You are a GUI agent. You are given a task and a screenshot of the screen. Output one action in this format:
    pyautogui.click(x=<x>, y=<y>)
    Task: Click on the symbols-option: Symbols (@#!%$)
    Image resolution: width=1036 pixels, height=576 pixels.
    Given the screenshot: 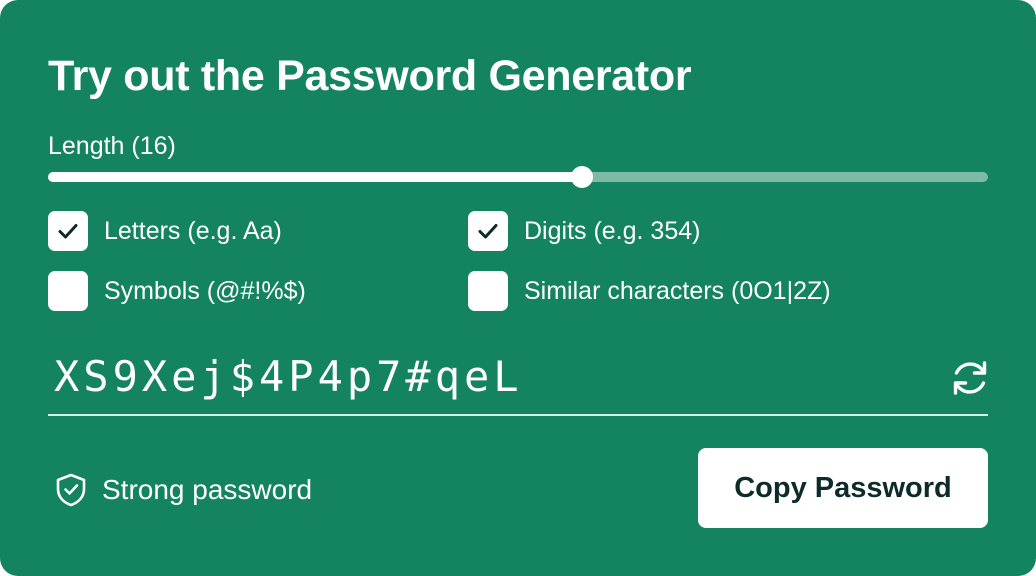 What is the action you would take?
    pyautogui.click(x=177, y=291)
    